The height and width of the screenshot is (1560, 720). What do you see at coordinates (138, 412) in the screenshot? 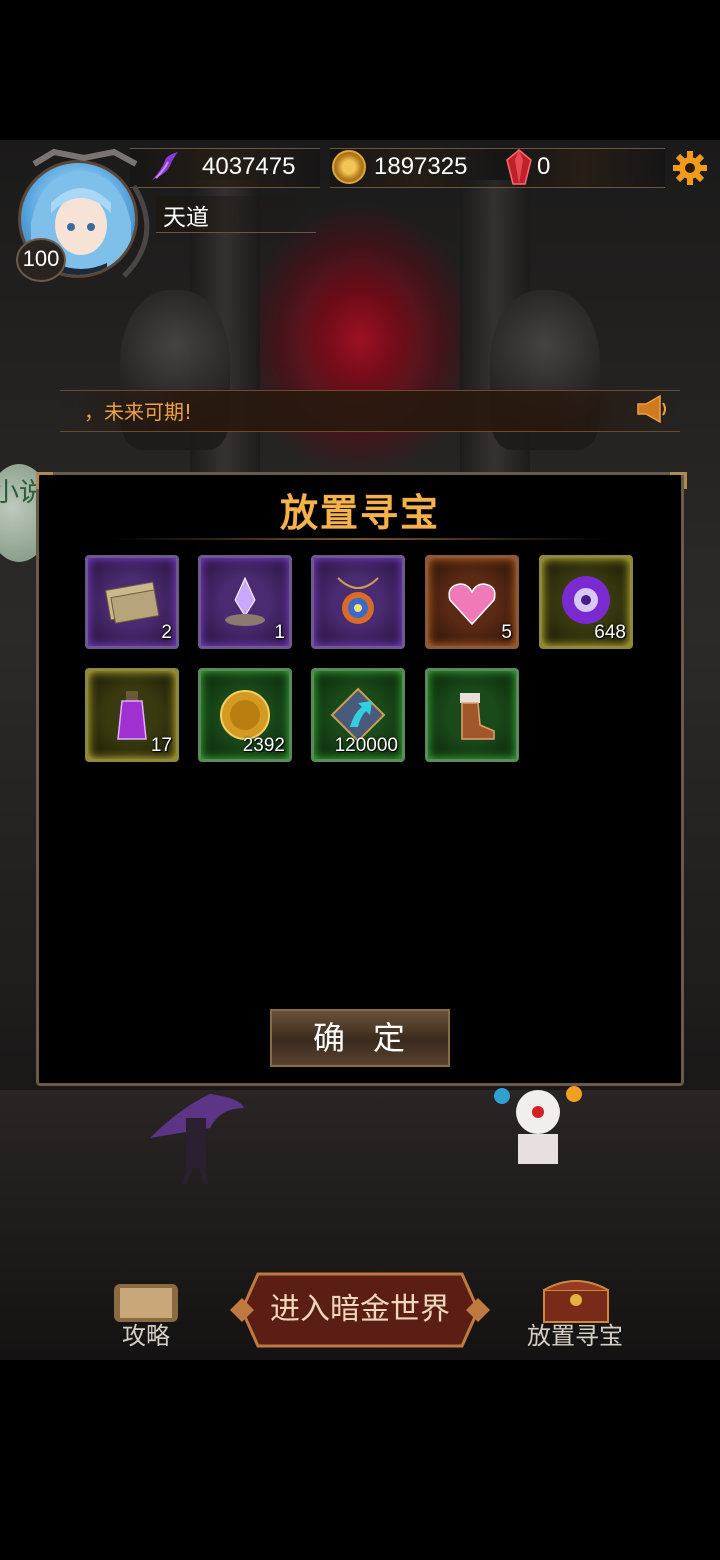
I see `announcement-text: ，未来可期!` at bounding box center [138, 412].